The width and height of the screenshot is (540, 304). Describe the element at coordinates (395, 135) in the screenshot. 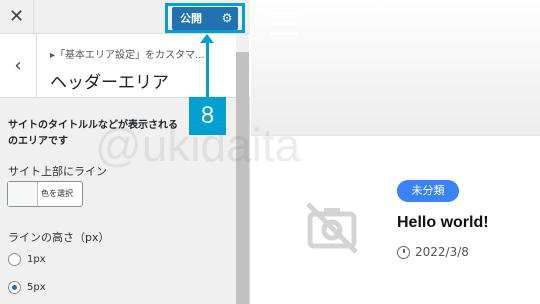

I see `preview-divider` at that location.